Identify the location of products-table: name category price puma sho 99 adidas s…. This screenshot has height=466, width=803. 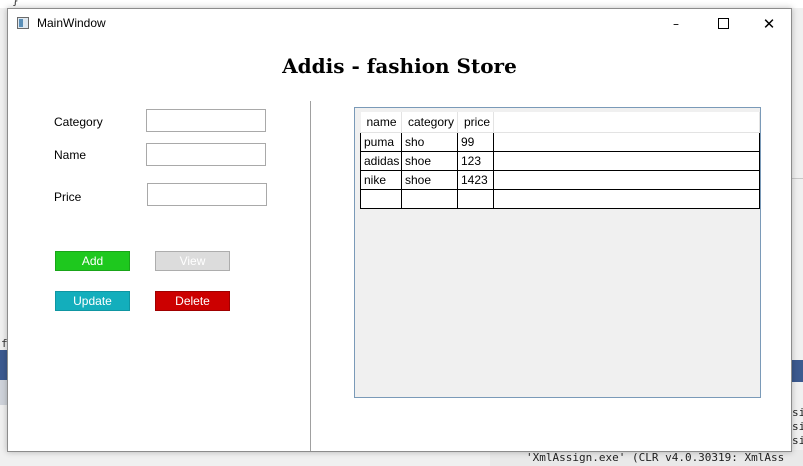
(560, 160).